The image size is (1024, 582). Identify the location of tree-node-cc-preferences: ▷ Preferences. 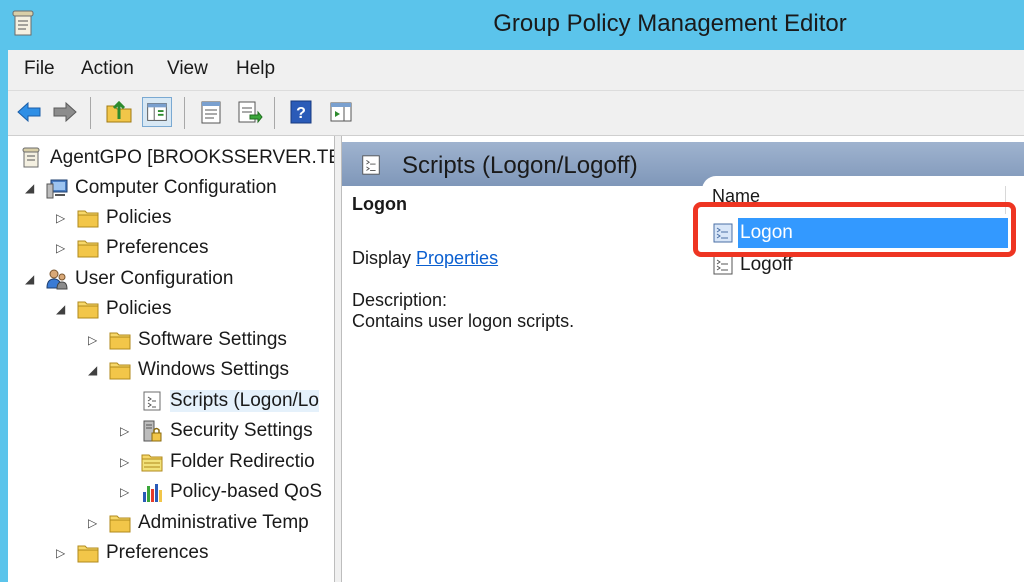
(195, 248).